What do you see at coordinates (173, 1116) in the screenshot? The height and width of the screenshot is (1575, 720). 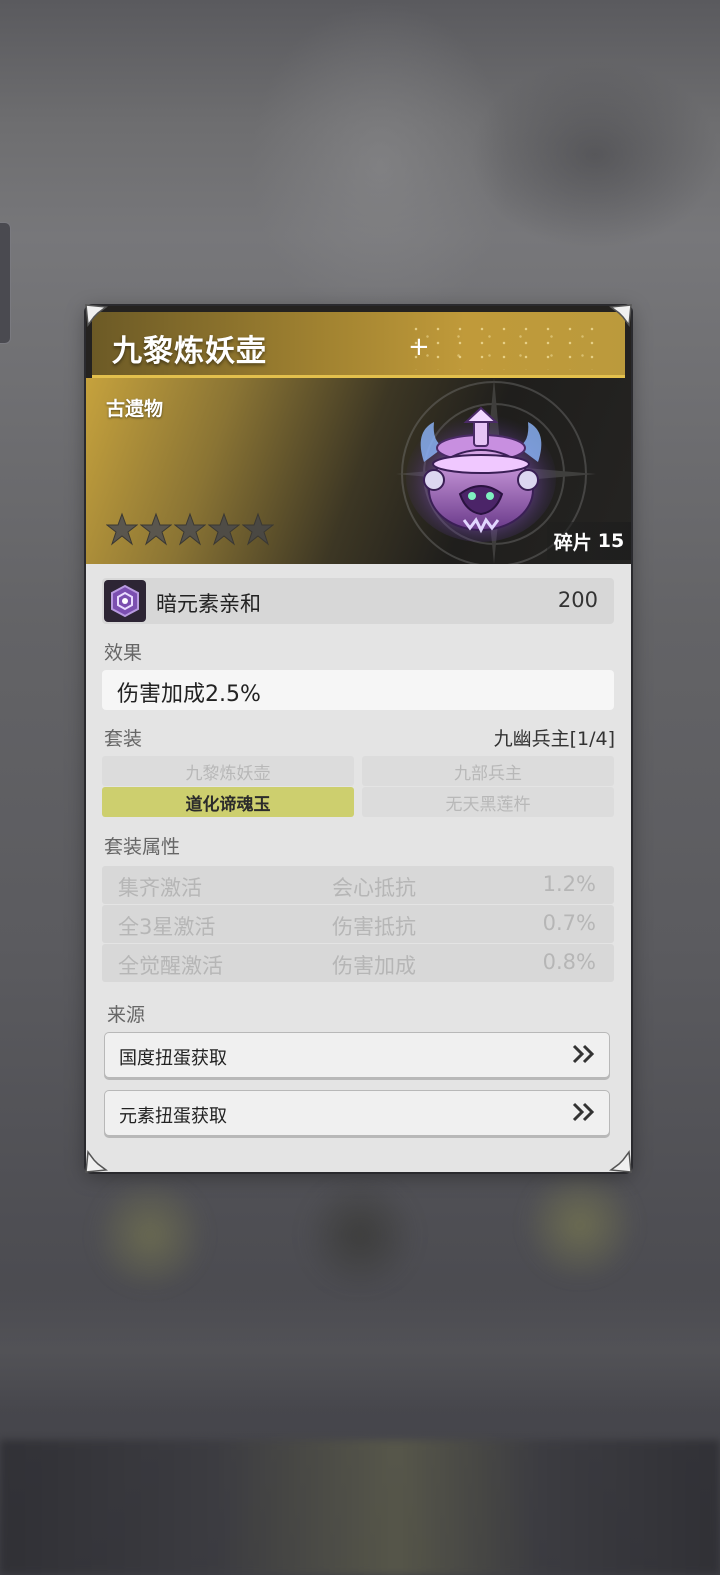 I see `source-button-label: 元素扭蛋获取` at bounding box center [173, 1116].